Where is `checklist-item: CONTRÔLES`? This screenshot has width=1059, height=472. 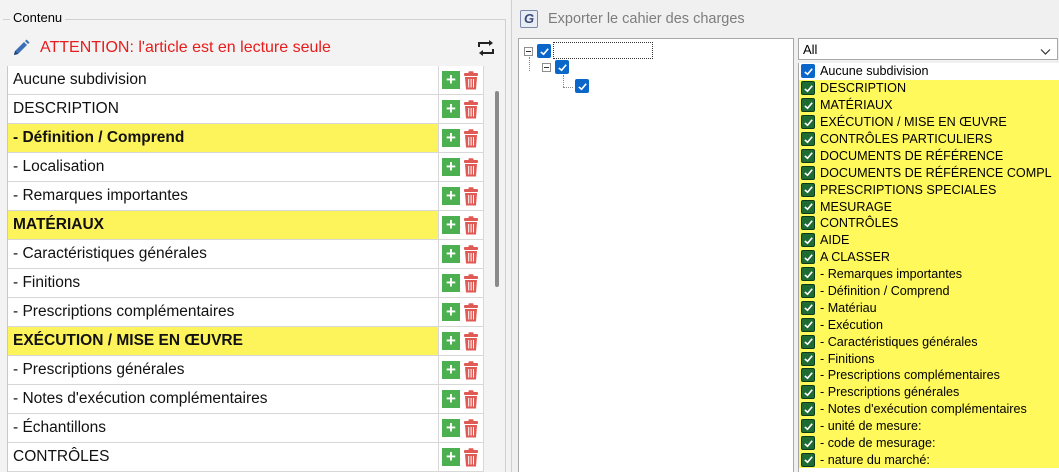
checklist-item: CONTRÔLES is located at coordinates (929, 223).